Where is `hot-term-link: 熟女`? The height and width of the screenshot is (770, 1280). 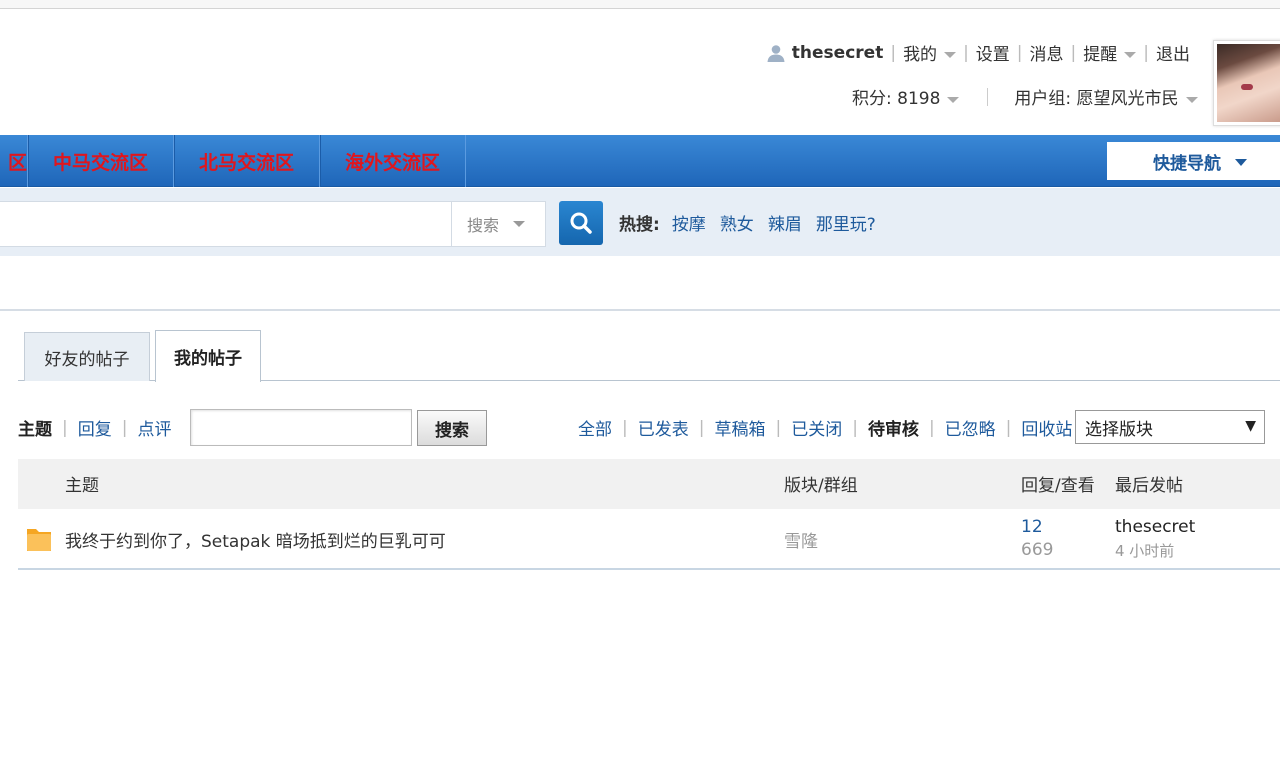 hot-term-link: 熟女 is located at coordinates (737, 222).